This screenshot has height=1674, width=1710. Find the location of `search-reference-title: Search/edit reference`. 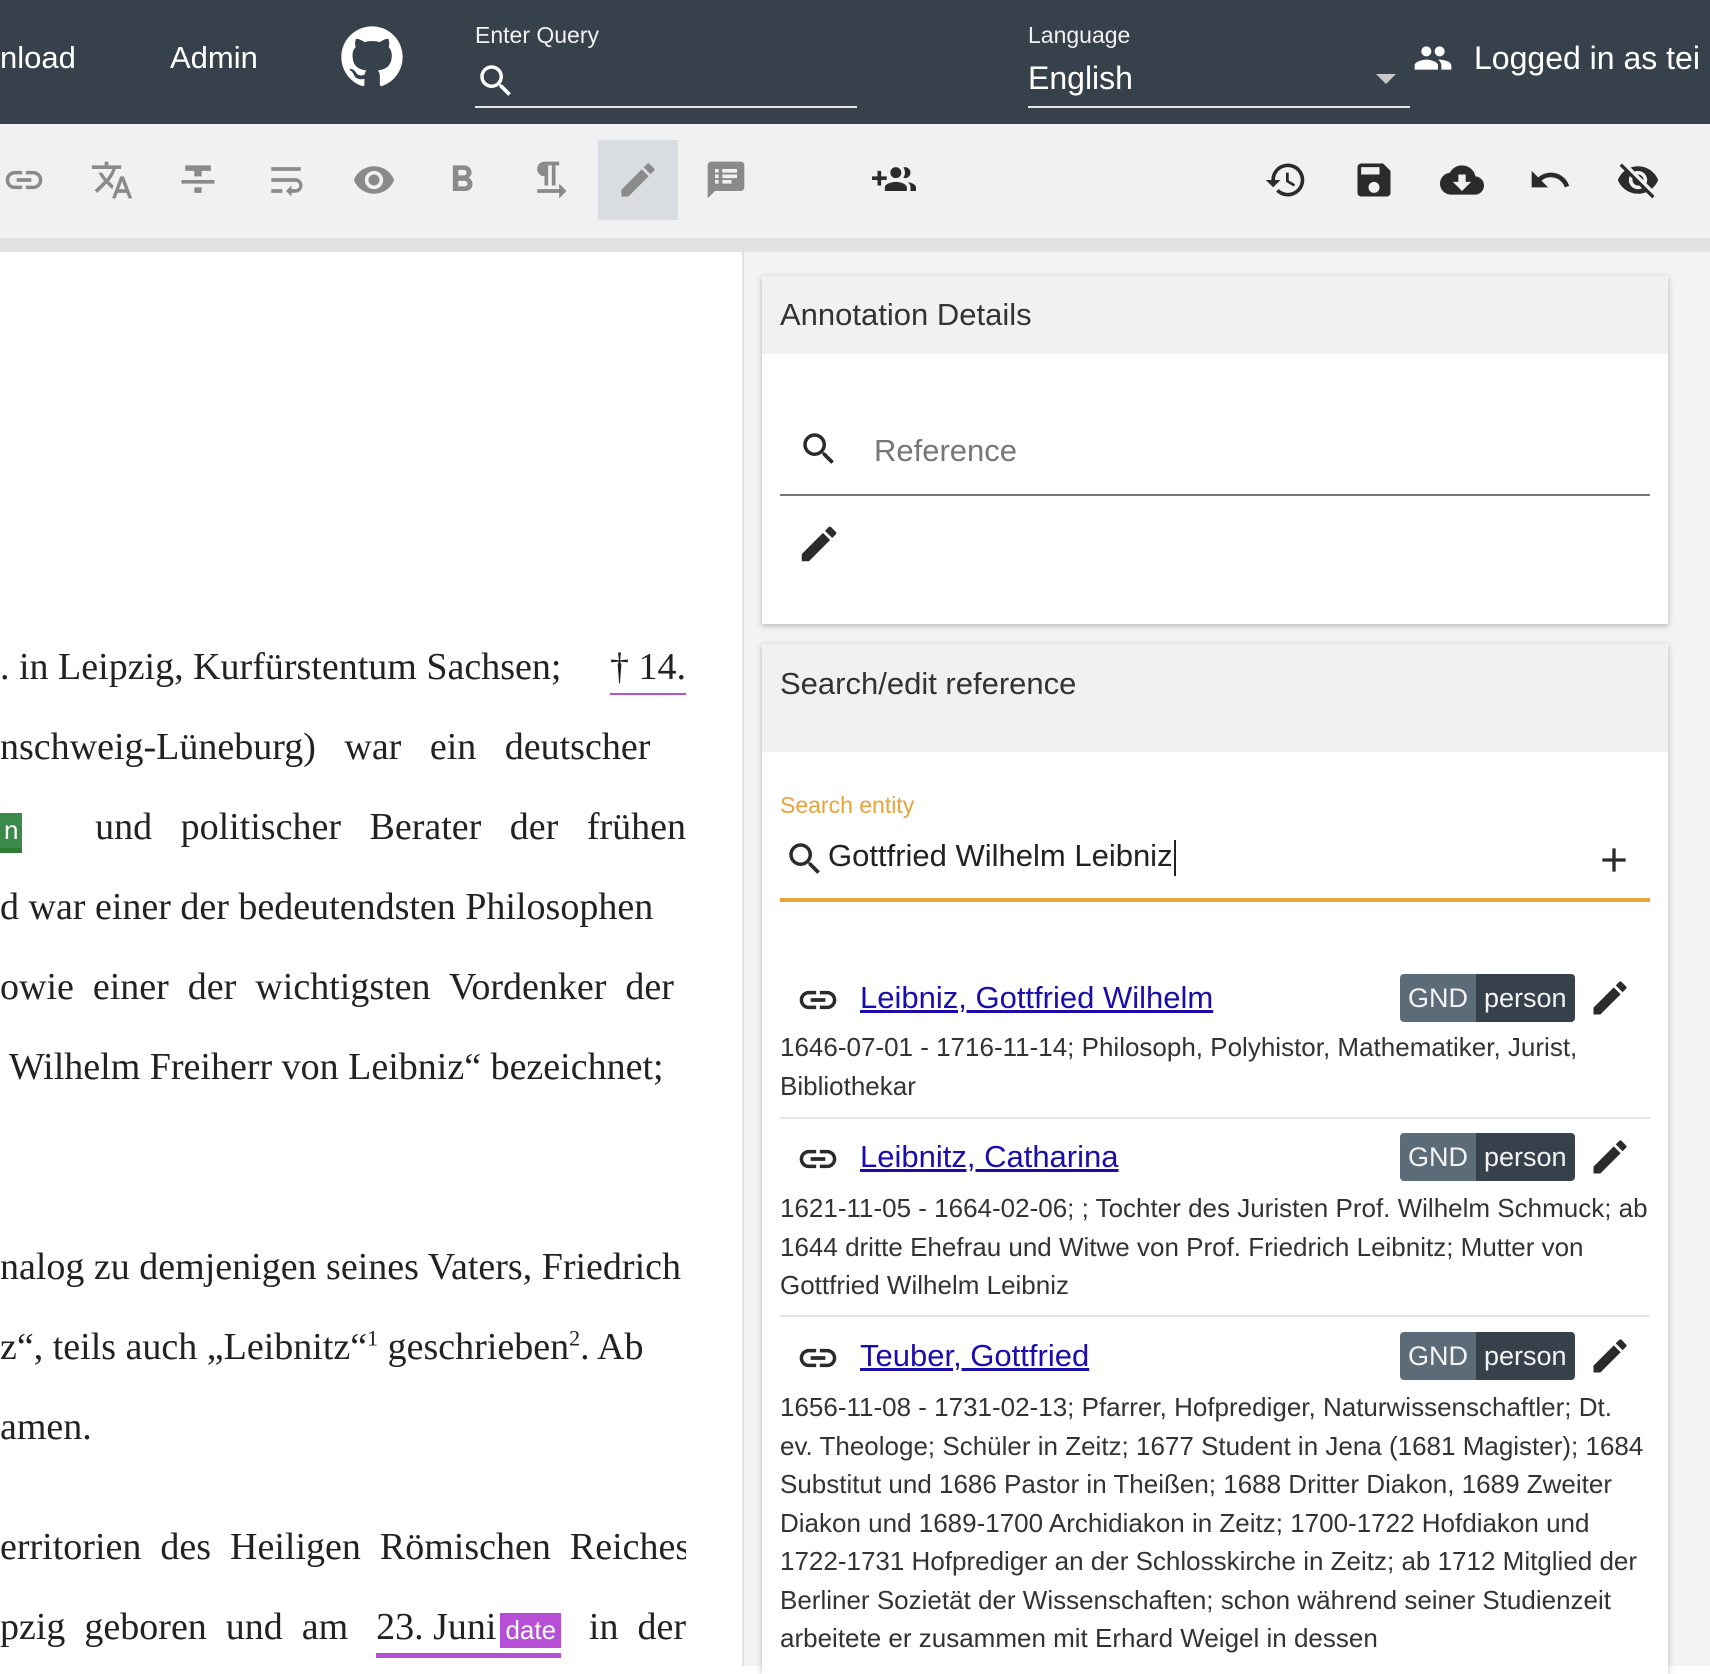

search-reference-title: Search/edit reference is located at coordinates (1215, 698).